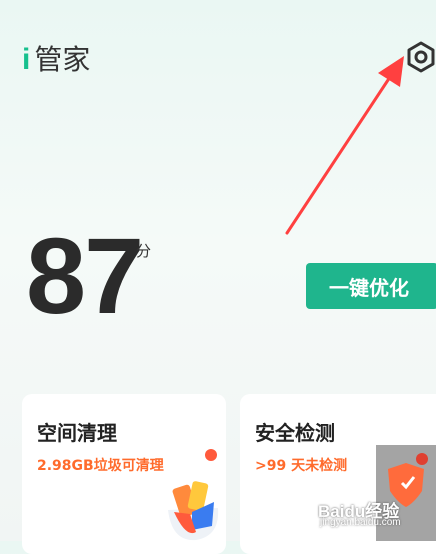 This screenshot has width=436, height=554. I want to click on app-logo-letter: i, so click(26, 59).